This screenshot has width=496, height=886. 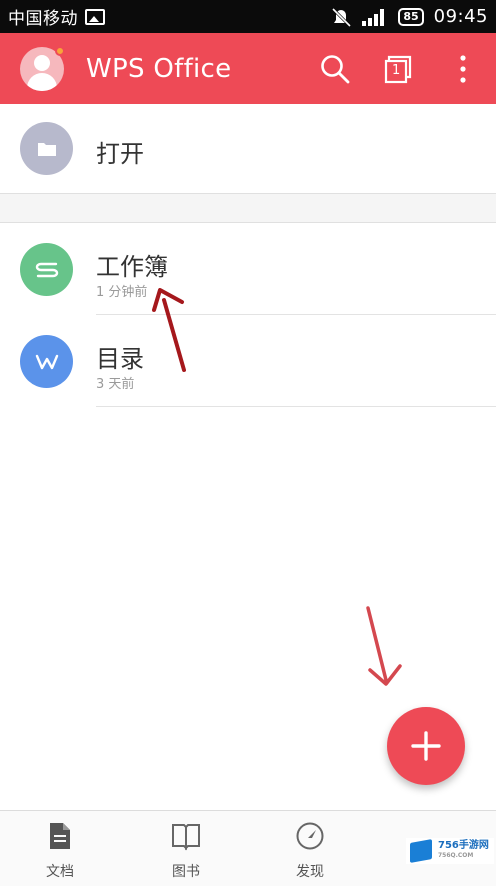 I want to click on status-time: 09:45, so click(x=460, y=16).